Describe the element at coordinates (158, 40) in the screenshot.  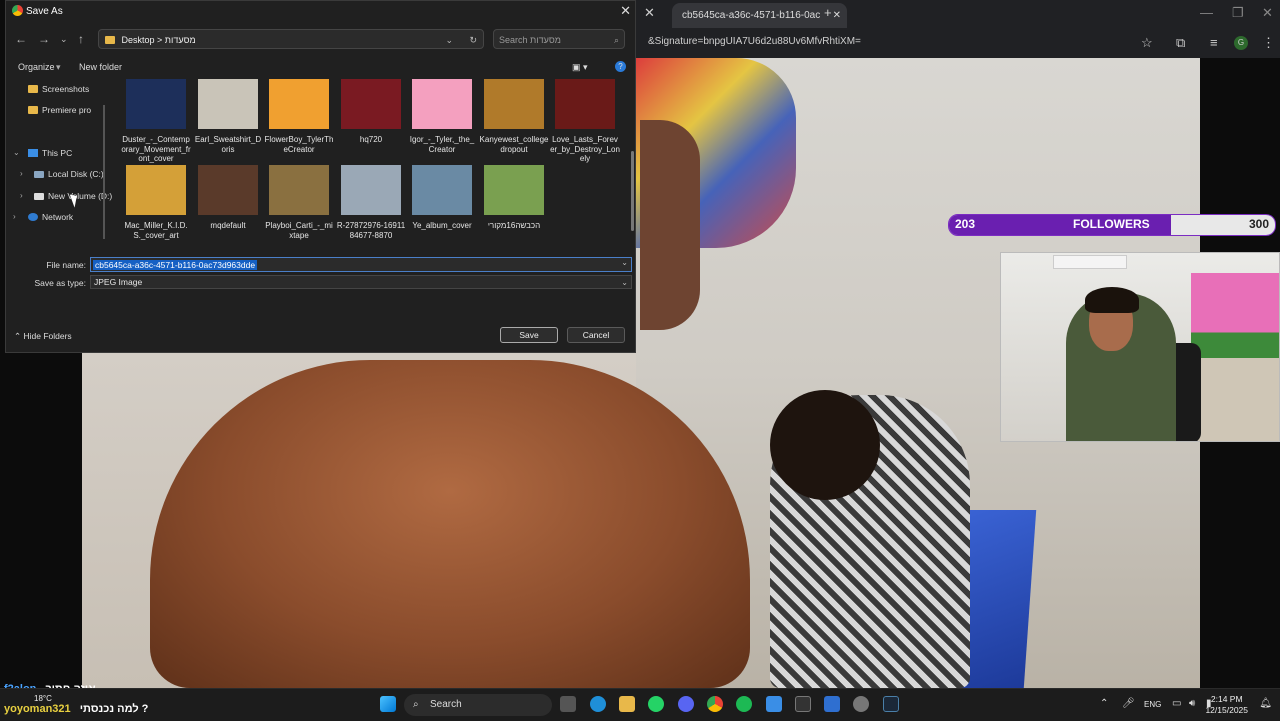
I see `path-text: Desktop > מסעדות` at that location.